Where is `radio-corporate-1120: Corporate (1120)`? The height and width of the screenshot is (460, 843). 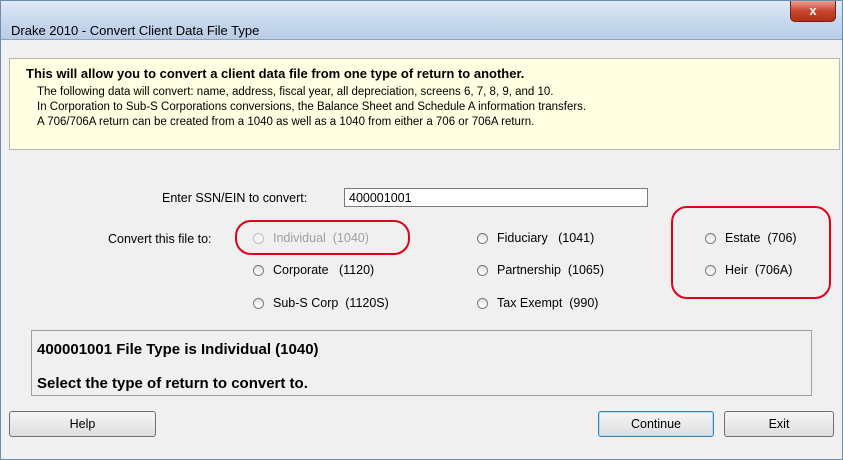
radio-corporate-1120: Corporate (1120) is located at coordinates (313, 270).